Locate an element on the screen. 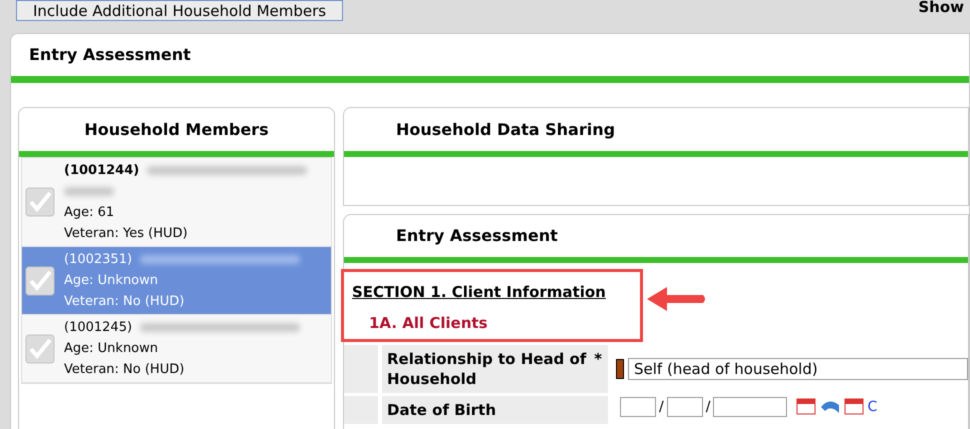  card-title: Household Members is located at coordinates (176, 129).